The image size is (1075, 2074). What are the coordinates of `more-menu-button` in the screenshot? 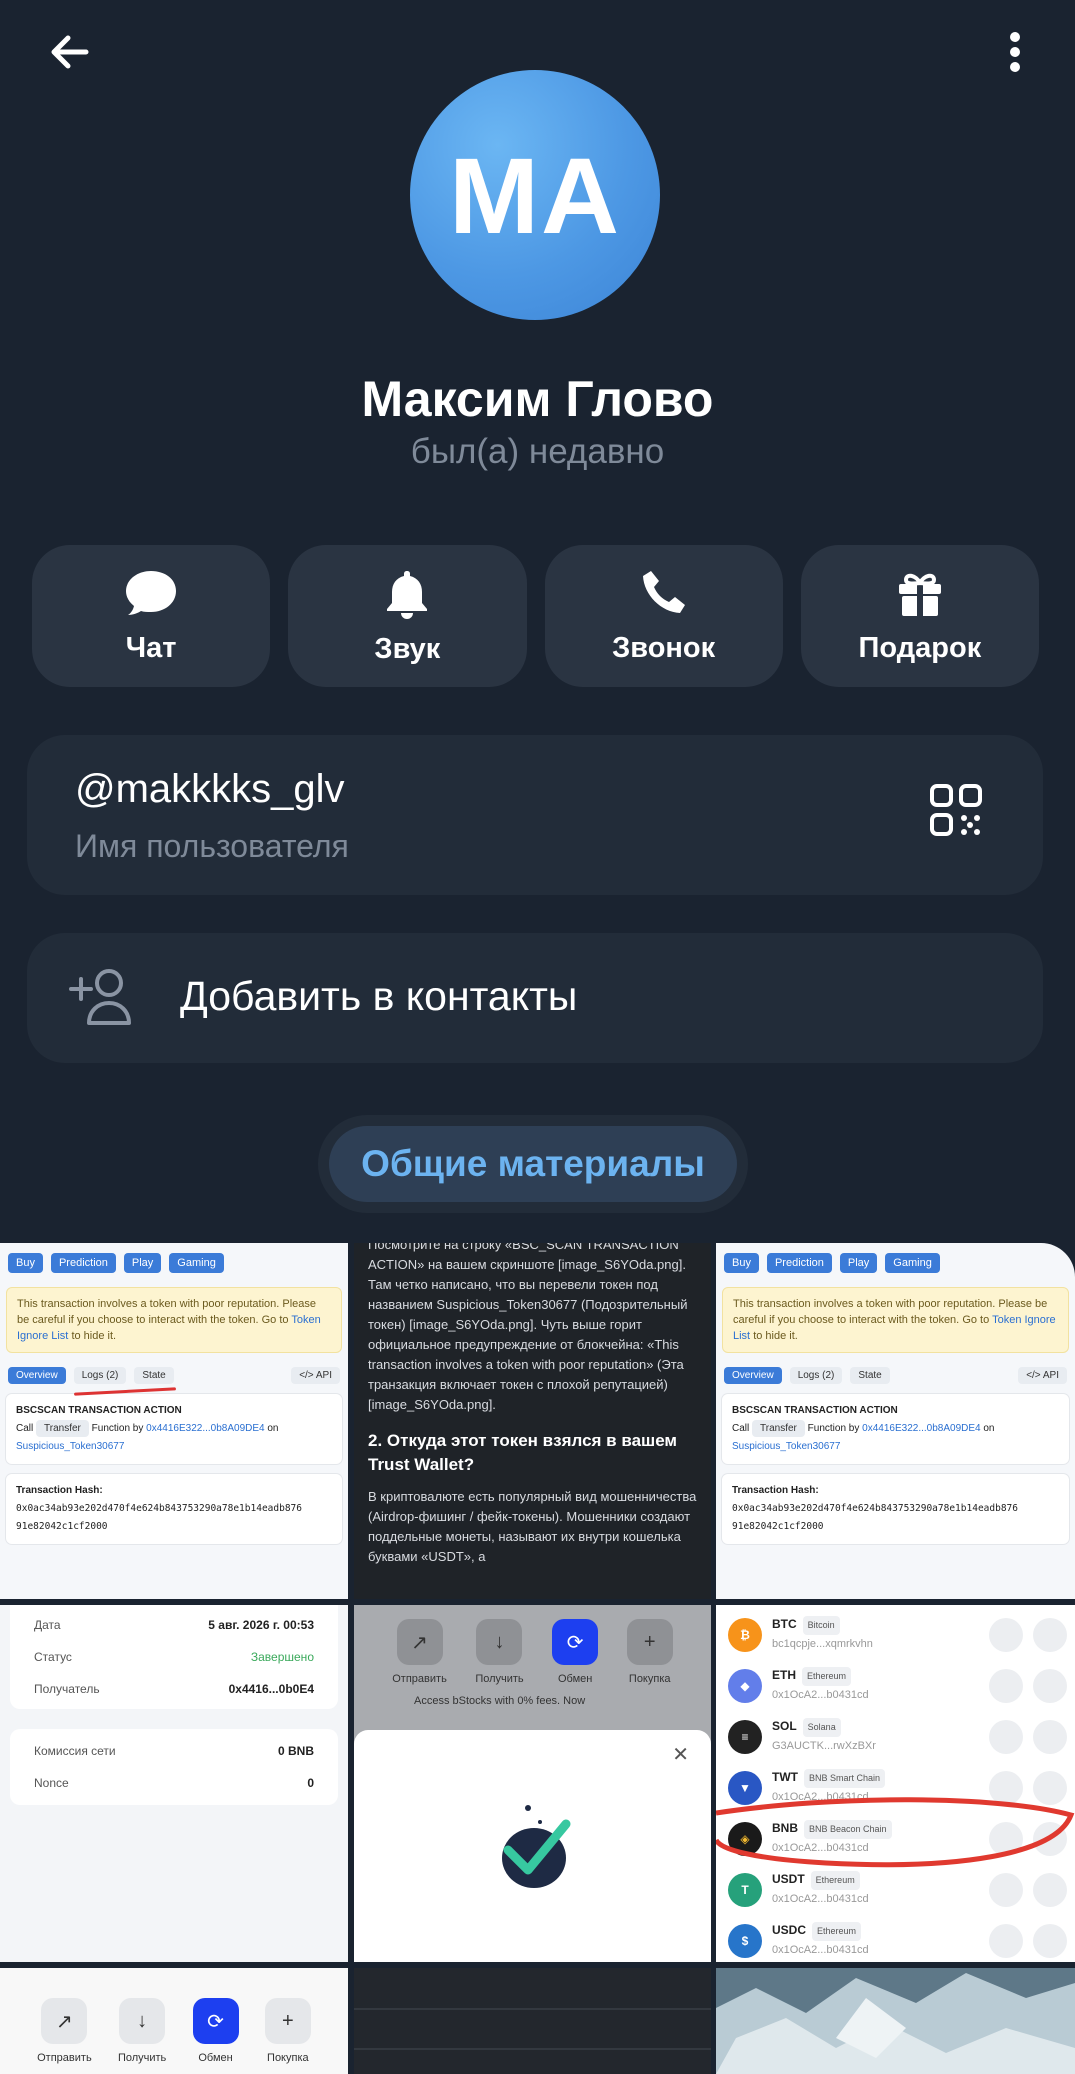 It's located at (1015, 52).